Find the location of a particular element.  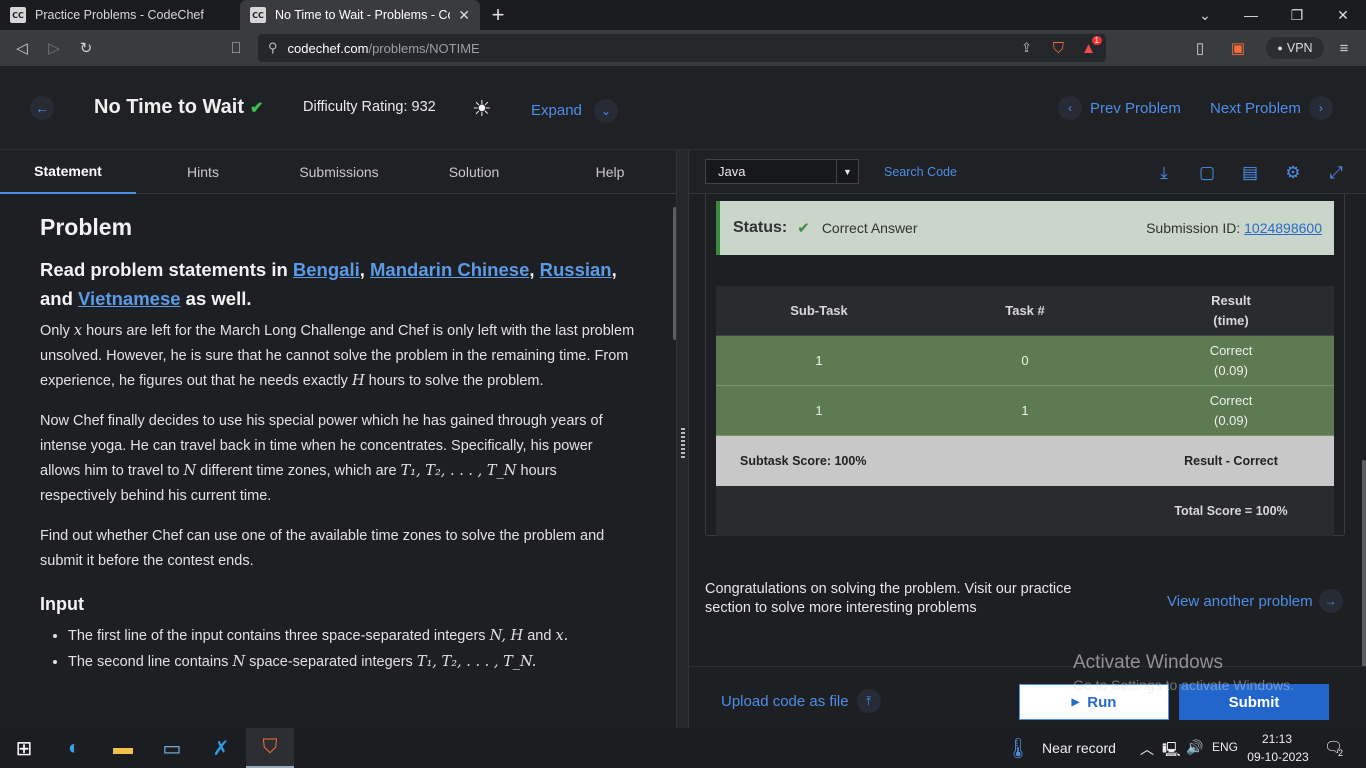

translations-suffix: as well. is located at coordinates (218, 298).